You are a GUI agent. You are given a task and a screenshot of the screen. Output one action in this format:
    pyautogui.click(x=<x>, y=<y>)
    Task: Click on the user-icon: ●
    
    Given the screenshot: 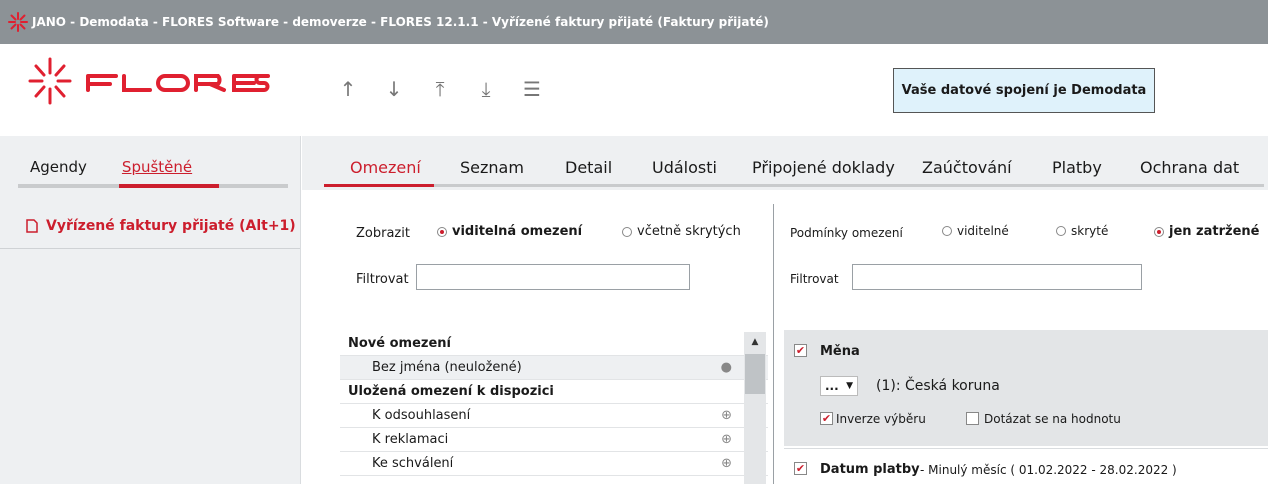 What is the action you would take?
    pyautogui.click(x=726, y=367)
    